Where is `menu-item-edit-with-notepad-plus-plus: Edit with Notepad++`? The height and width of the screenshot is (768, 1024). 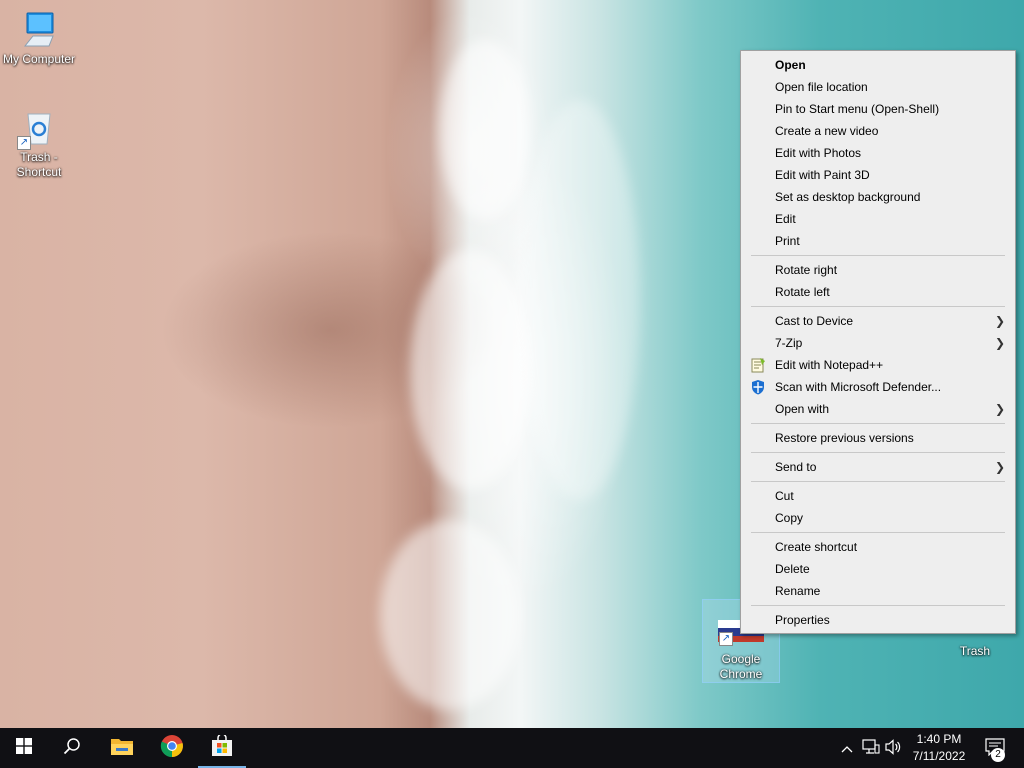
menu-item-edit-with-notepad-plus-plus: Edit with Notepad++ is located at coordinates (878, 365).